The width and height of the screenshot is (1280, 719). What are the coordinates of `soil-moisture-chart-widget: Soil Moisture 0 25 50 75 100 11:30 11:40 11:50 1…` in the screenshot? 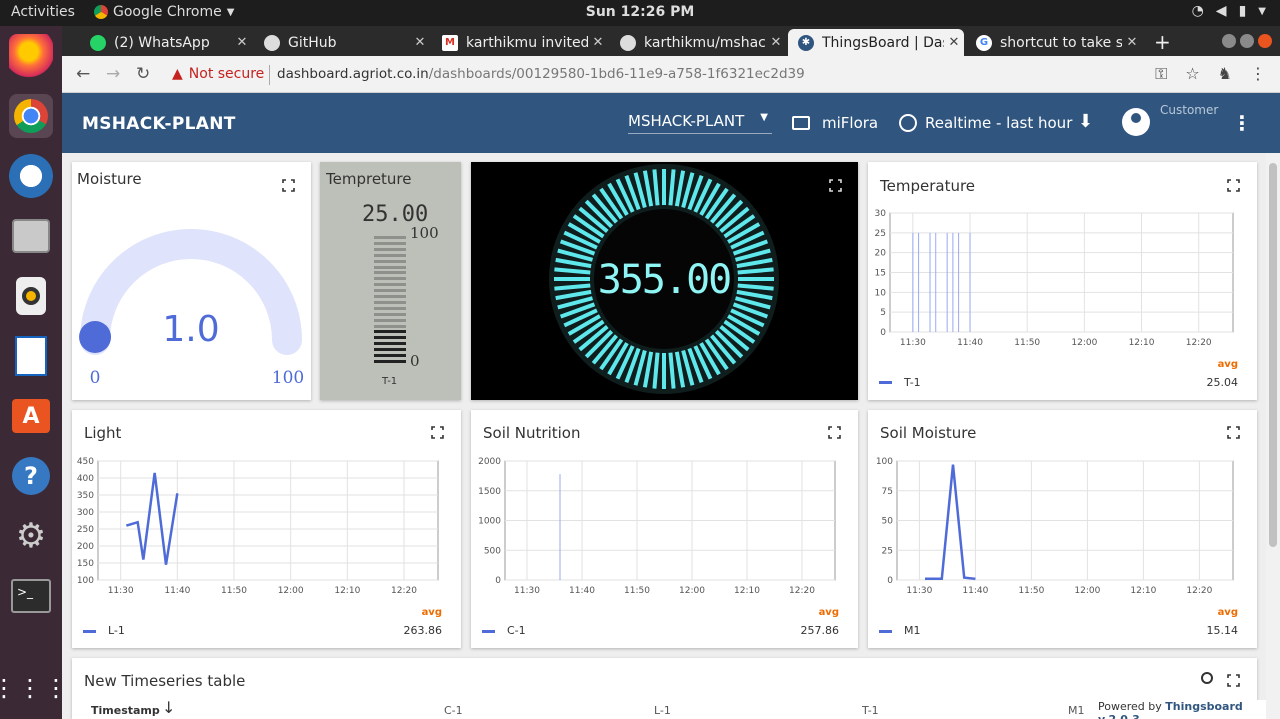 It's located at (1062, 529).